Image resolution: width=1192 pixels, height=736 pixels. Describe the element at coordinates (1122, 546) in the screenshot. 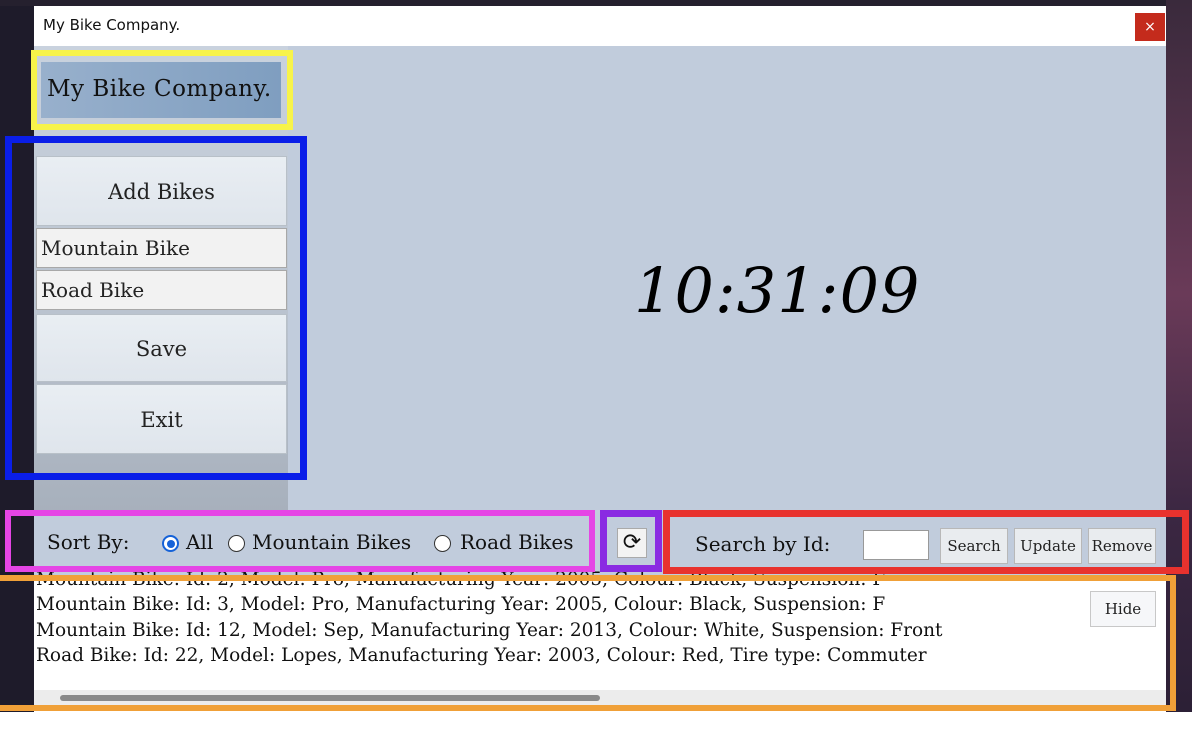

I see `remove-button: Remove` at that location.